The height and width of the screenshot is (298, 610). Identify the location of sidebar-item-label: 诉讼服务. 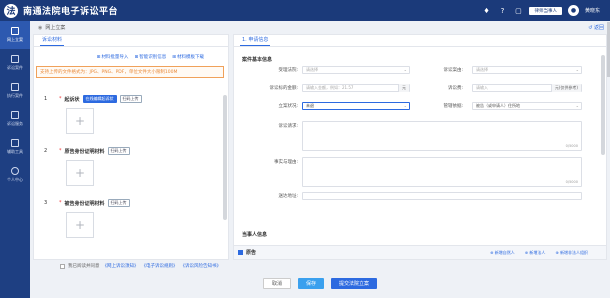
(15, 123).